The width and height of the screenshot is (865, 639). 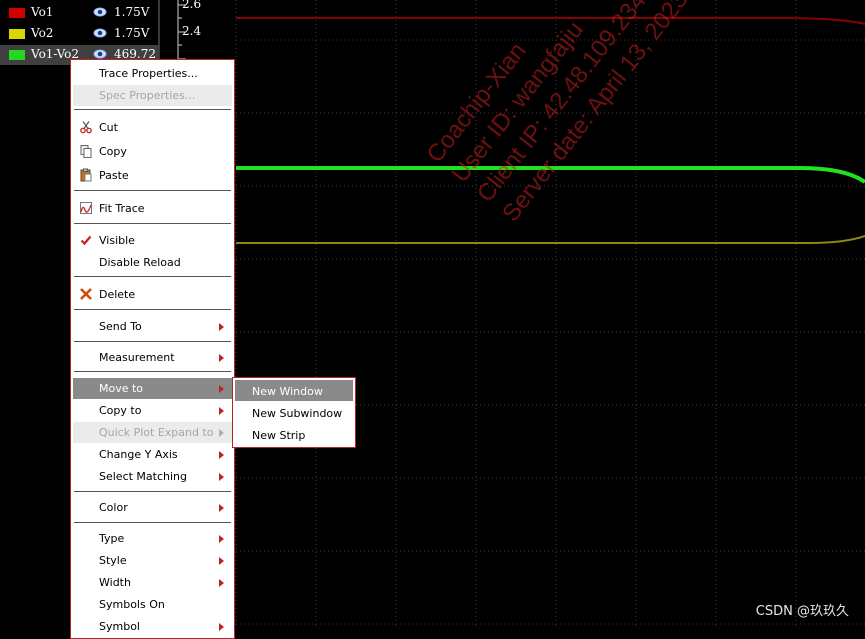 I want to click on menu-item-disable-reload: Disable Reload, so click(x=152, y=262).